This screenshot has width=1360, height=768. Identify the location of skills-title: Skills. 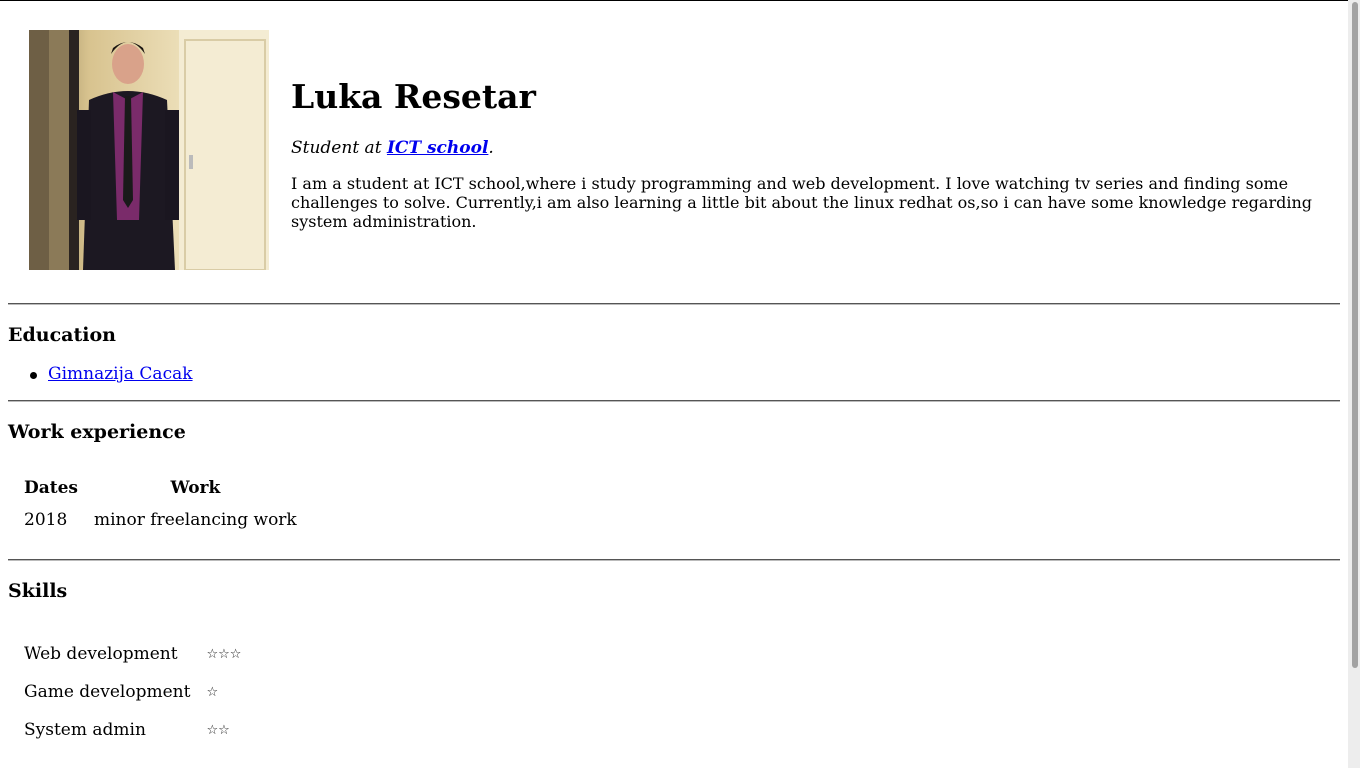
(38, 591).